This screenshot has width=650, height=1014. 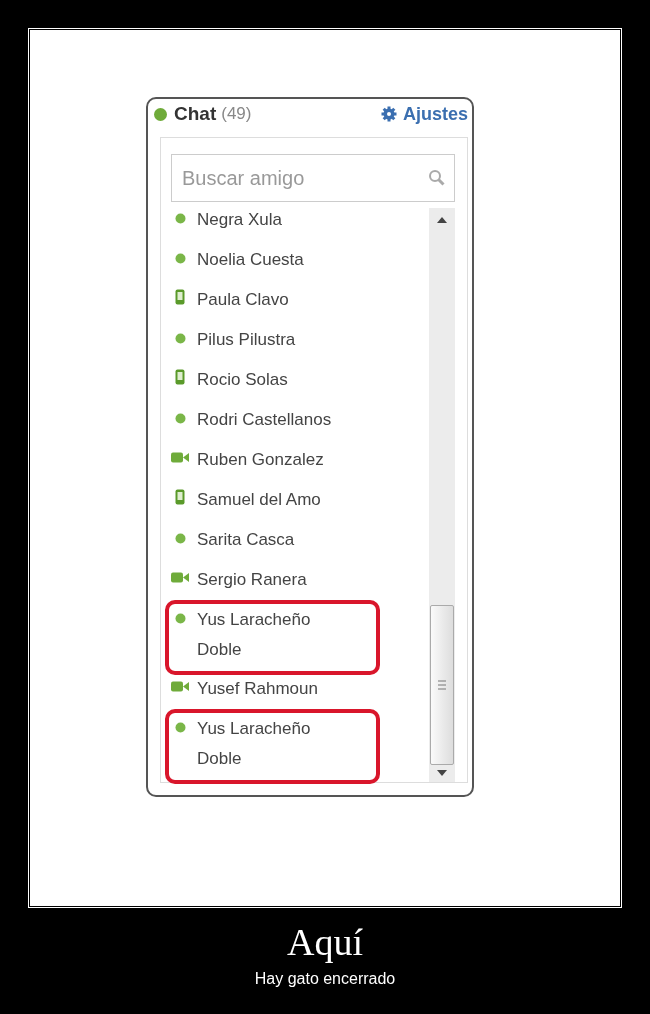 I want to click on friend-item: Sarita Casca, so click(x=272, y=544).